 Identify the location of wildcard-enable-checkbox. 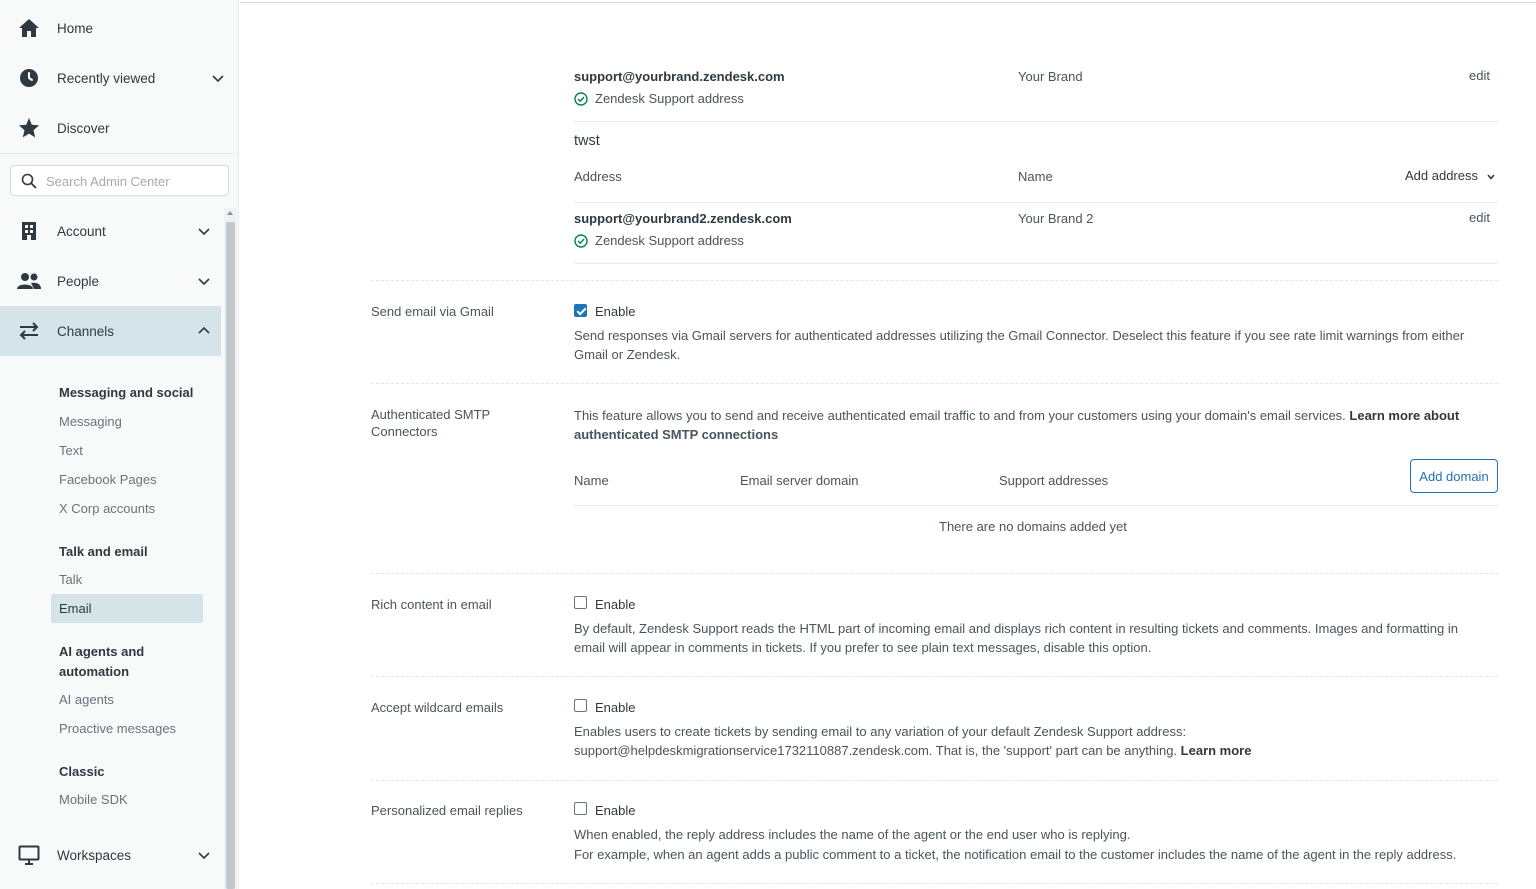
(580, 705).